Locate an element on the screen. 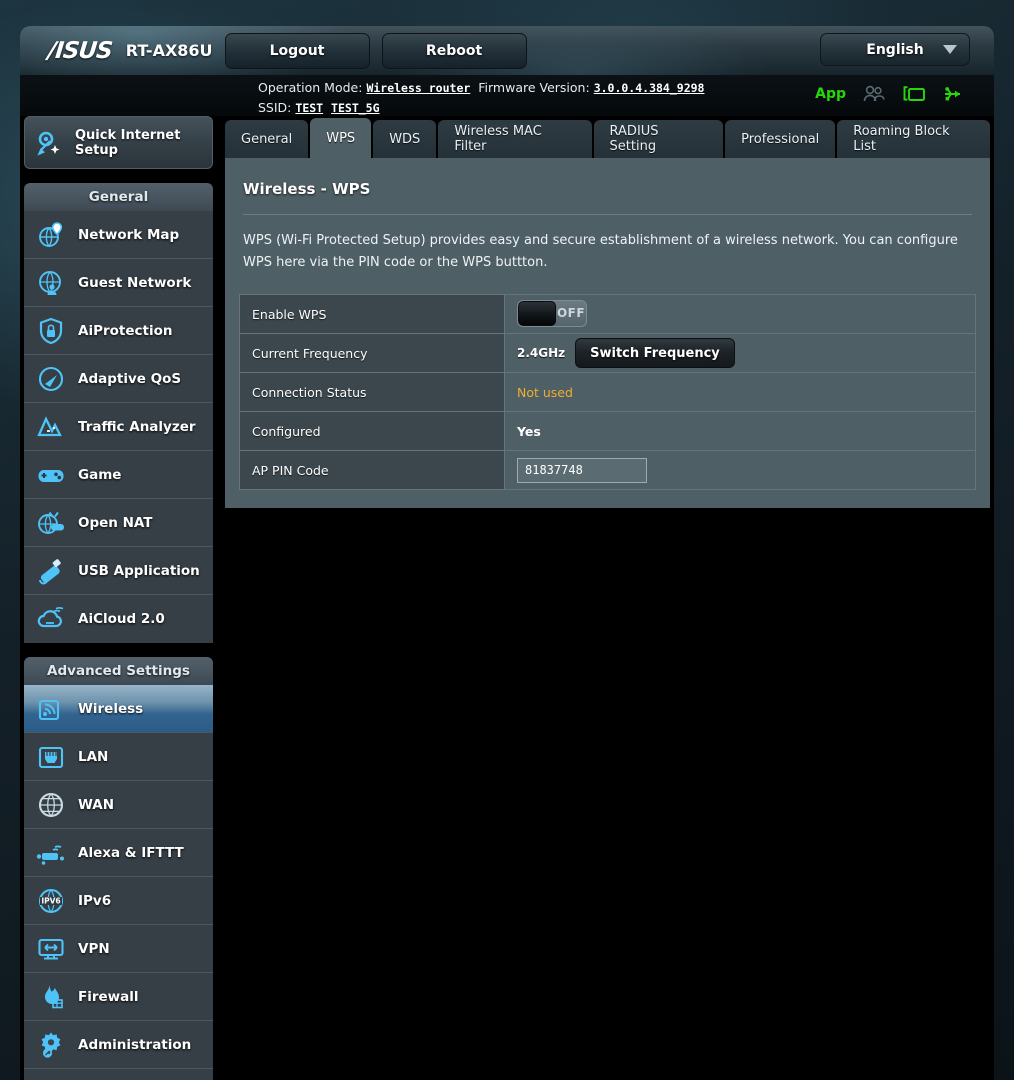  ap-pin-code-input is located at coordinates (582, 470).